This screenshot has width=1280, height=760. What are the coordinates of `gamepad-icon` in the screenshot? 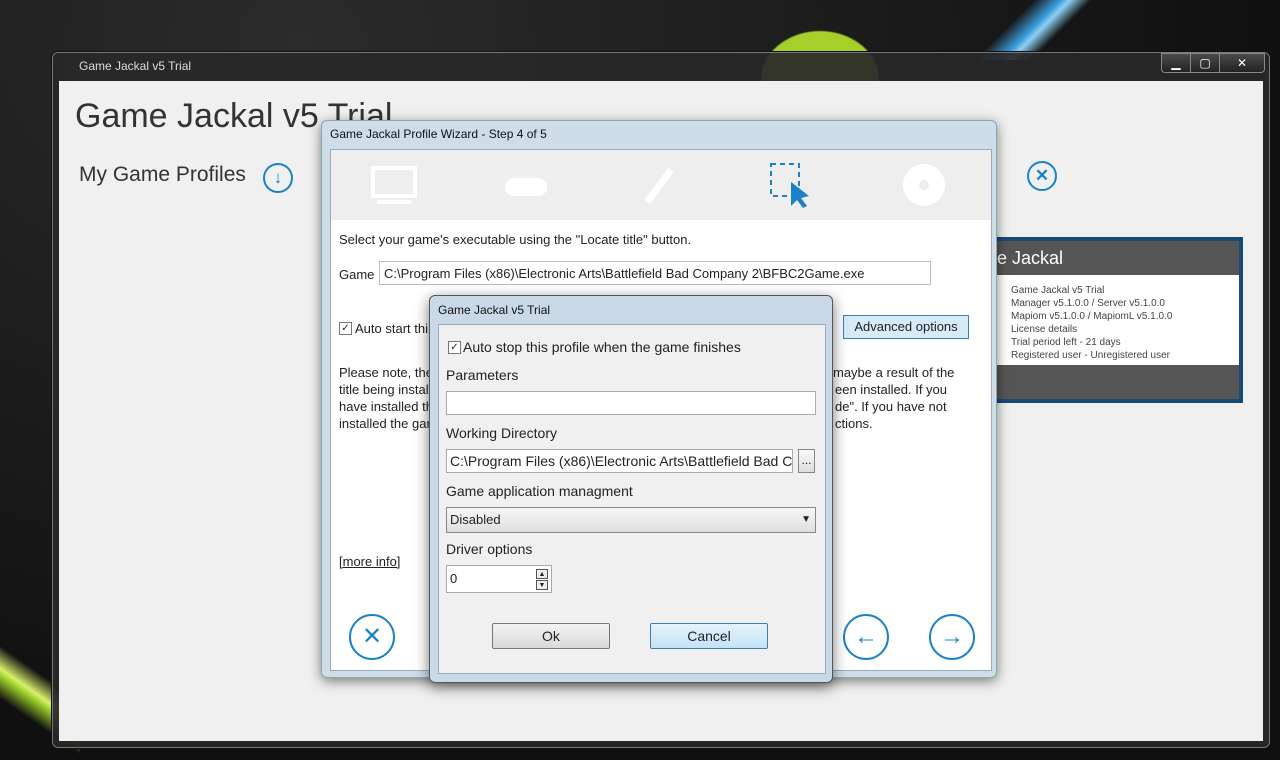 It's located at (526, 185).